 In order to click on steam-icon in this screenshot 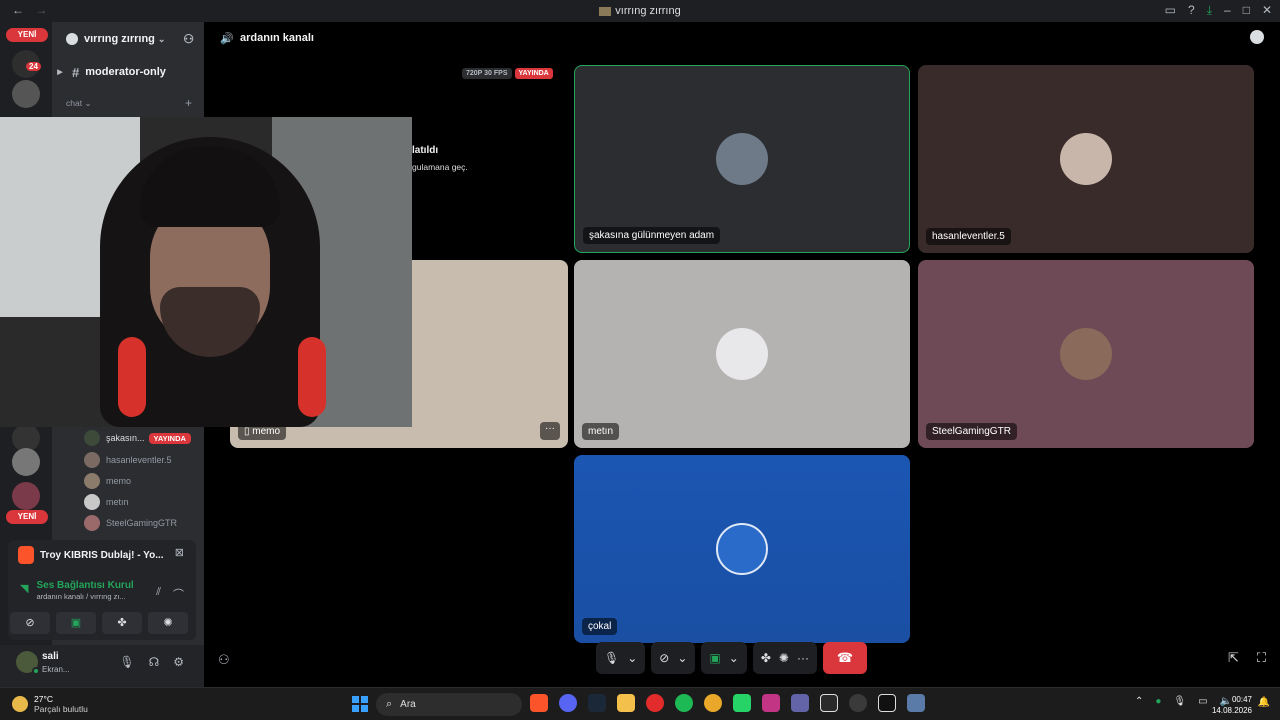, I will do `click(597, 703)`.